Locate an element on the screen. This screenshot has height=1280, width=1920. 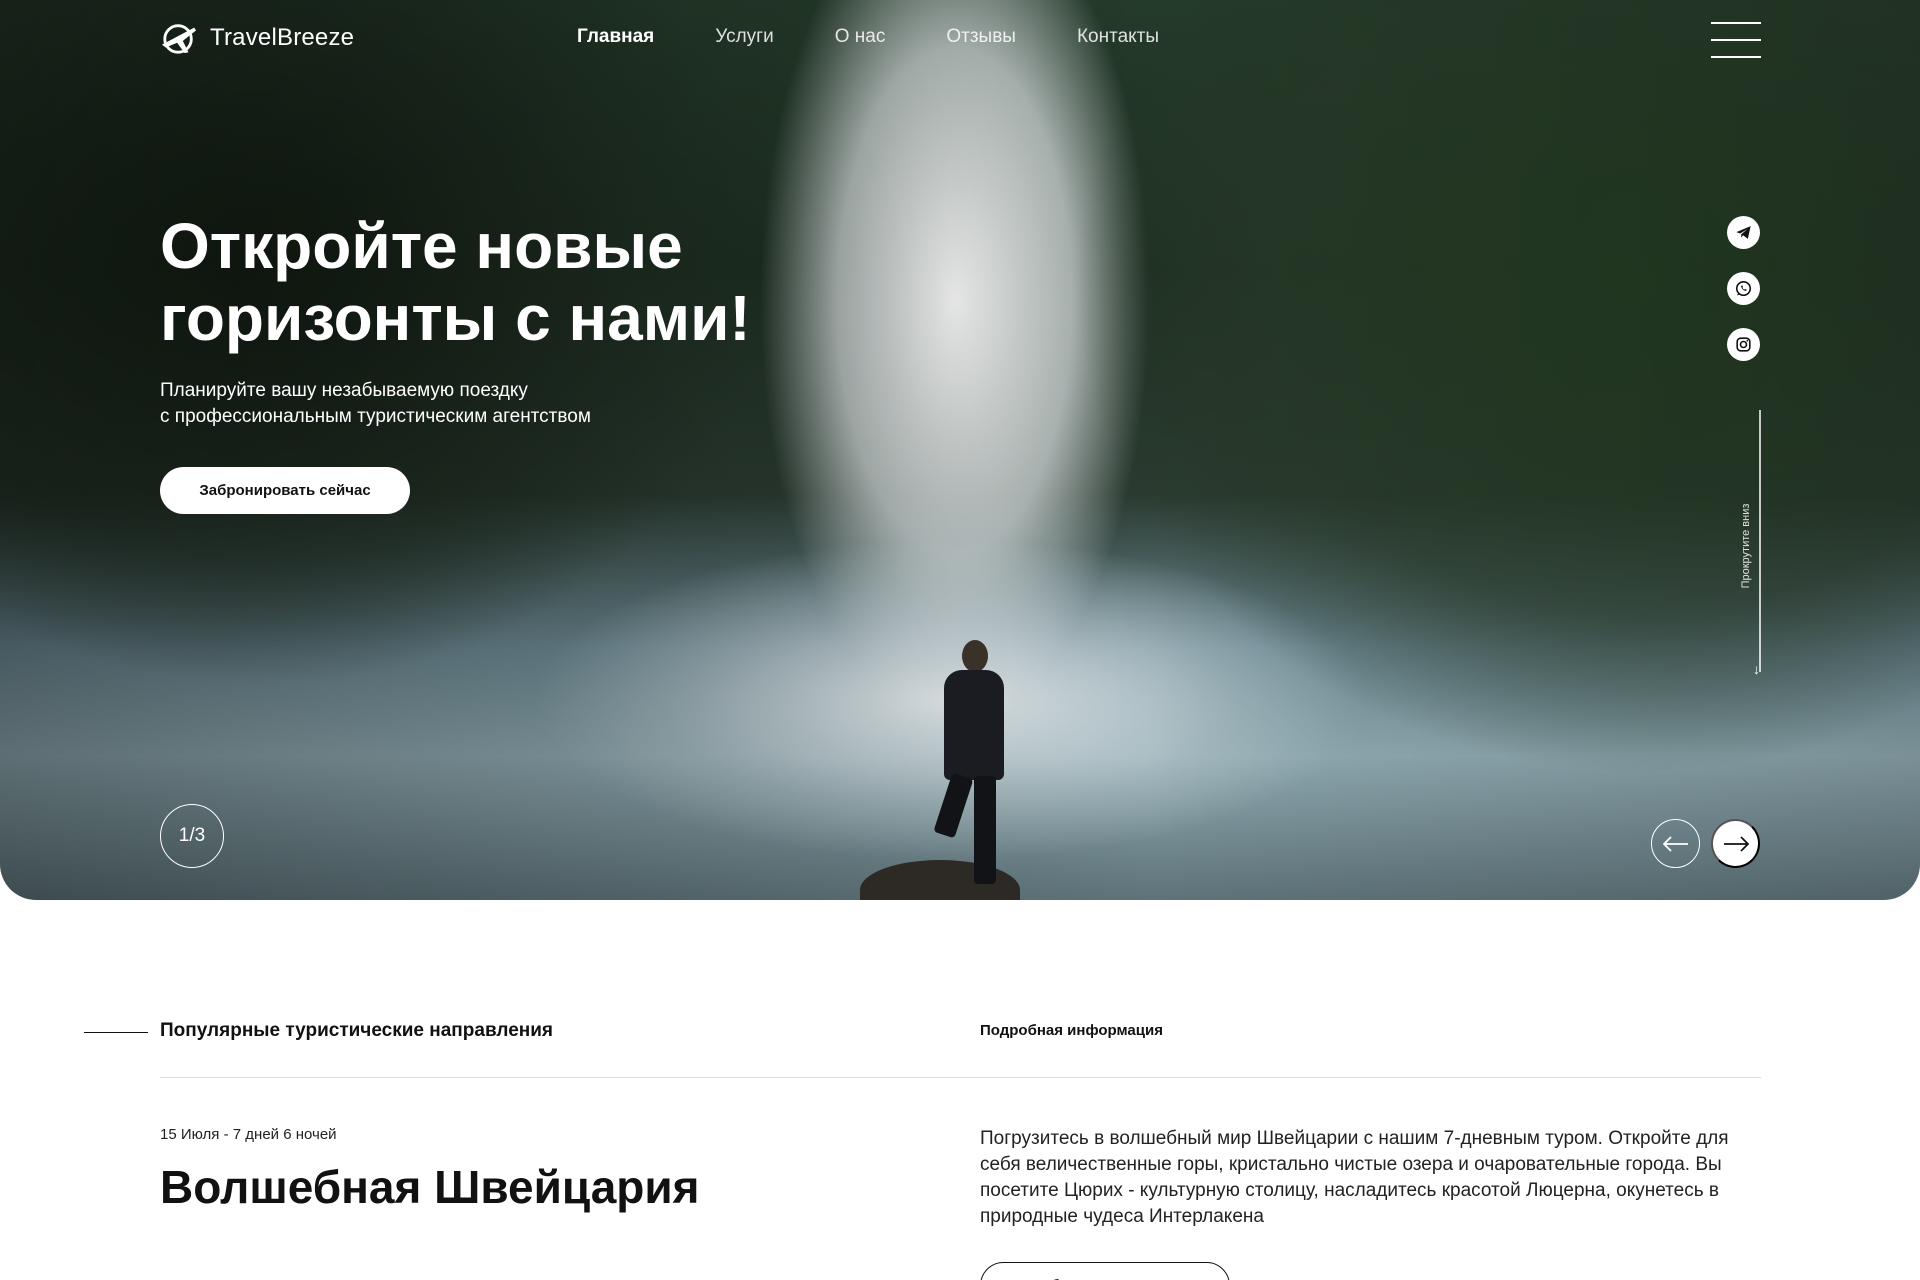
telegram-icon is located at coordinates (1743, 232).